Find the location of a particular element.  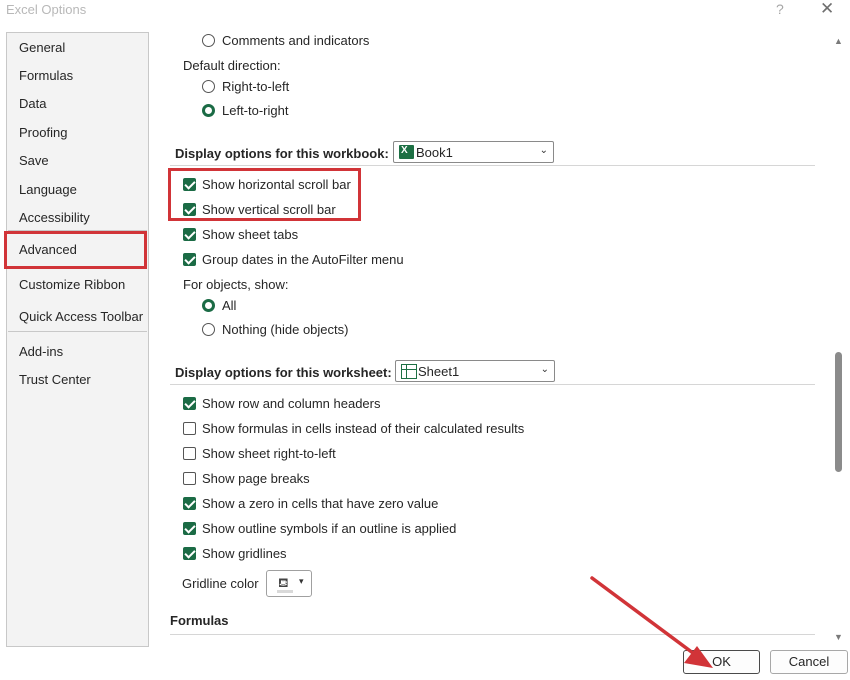

excel-icon is located at coordinates (406, 152).